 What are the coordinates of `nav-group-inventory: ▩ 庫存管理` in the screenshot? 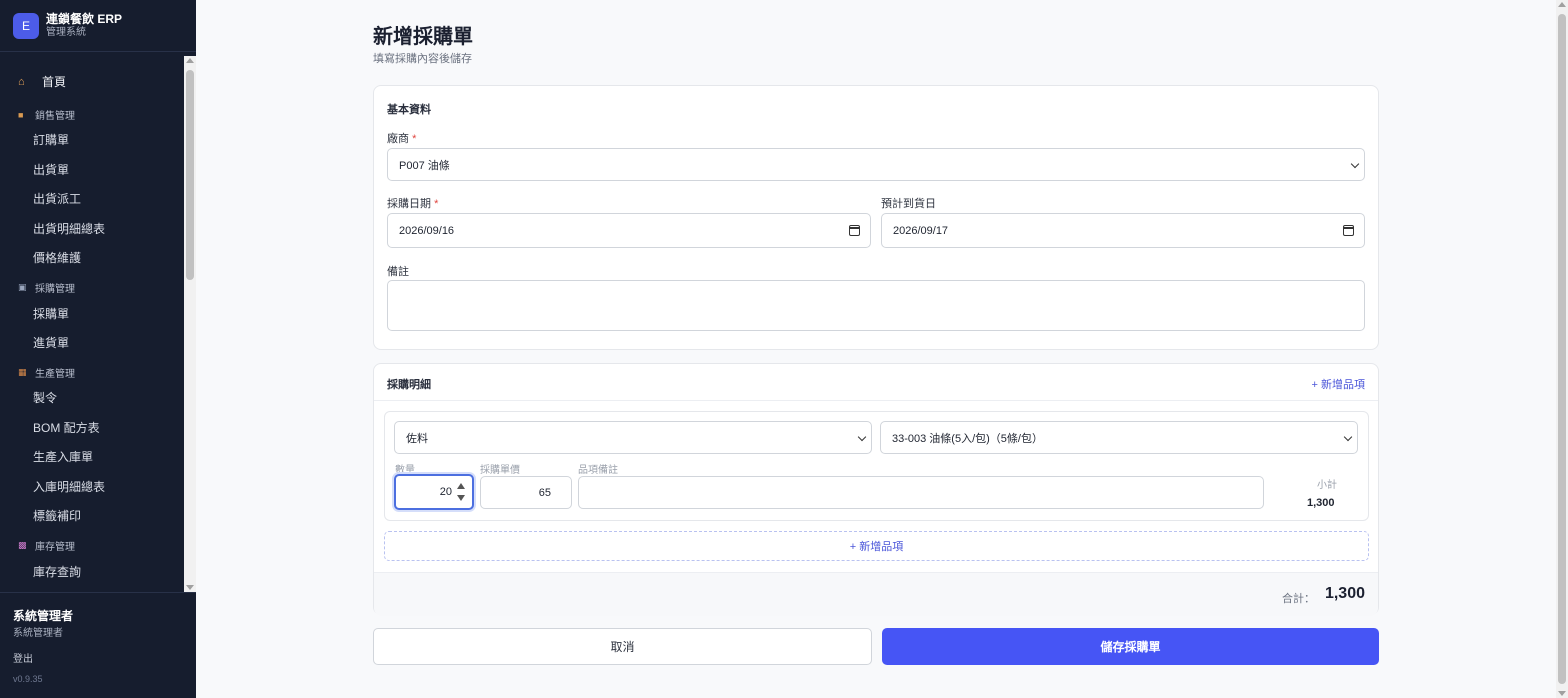 It's located at (46, 545).